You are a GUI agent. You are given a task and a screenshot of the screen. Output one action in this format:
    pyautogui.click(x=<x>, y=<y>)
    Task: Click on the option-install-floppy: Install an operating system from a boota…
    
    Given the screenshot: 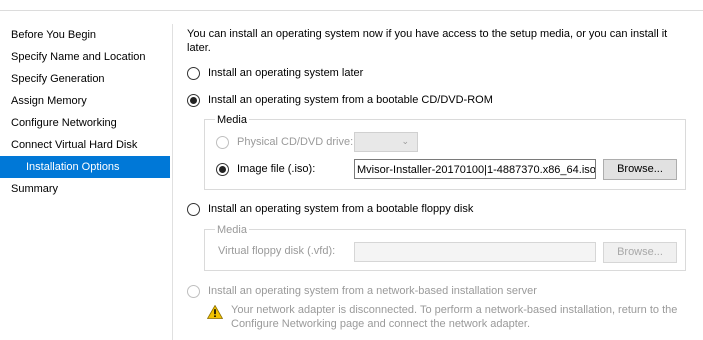 What is the action you would take?
    pyautogui.click(x=330, y=209)
    